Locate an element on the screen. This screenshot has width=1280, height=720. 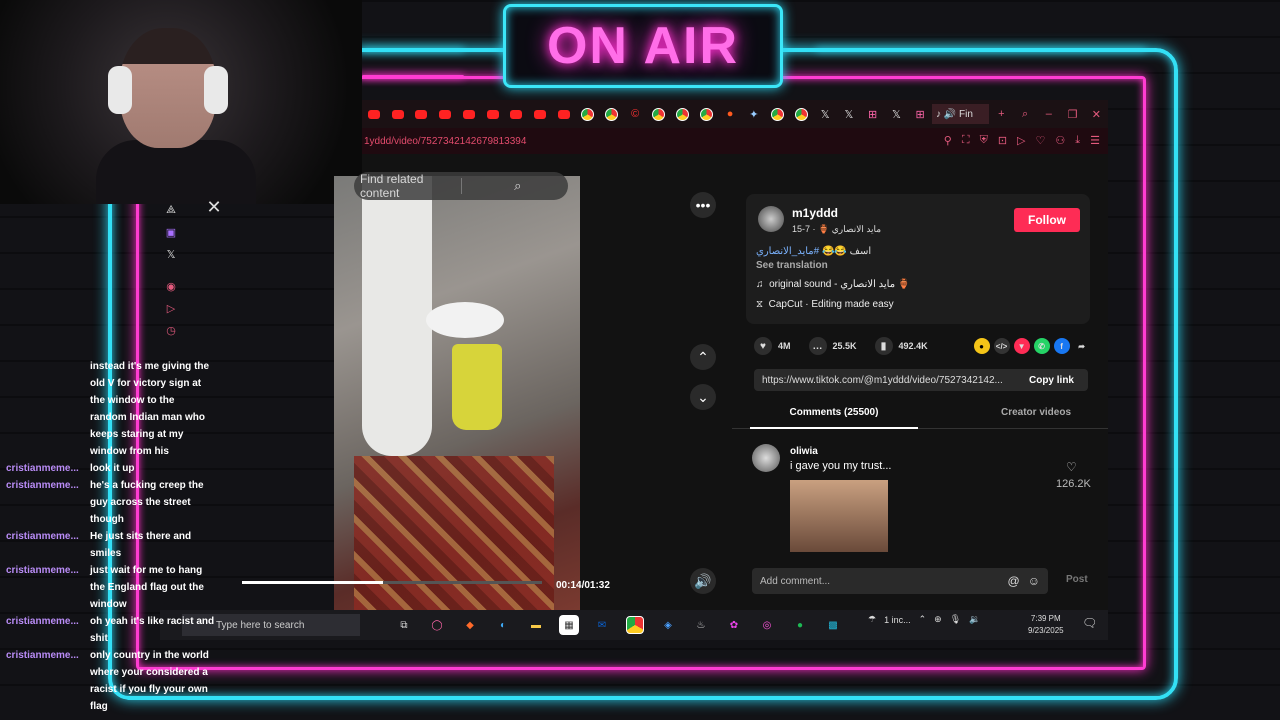
follow-button: Follow is located at coordinates (1047, 220).